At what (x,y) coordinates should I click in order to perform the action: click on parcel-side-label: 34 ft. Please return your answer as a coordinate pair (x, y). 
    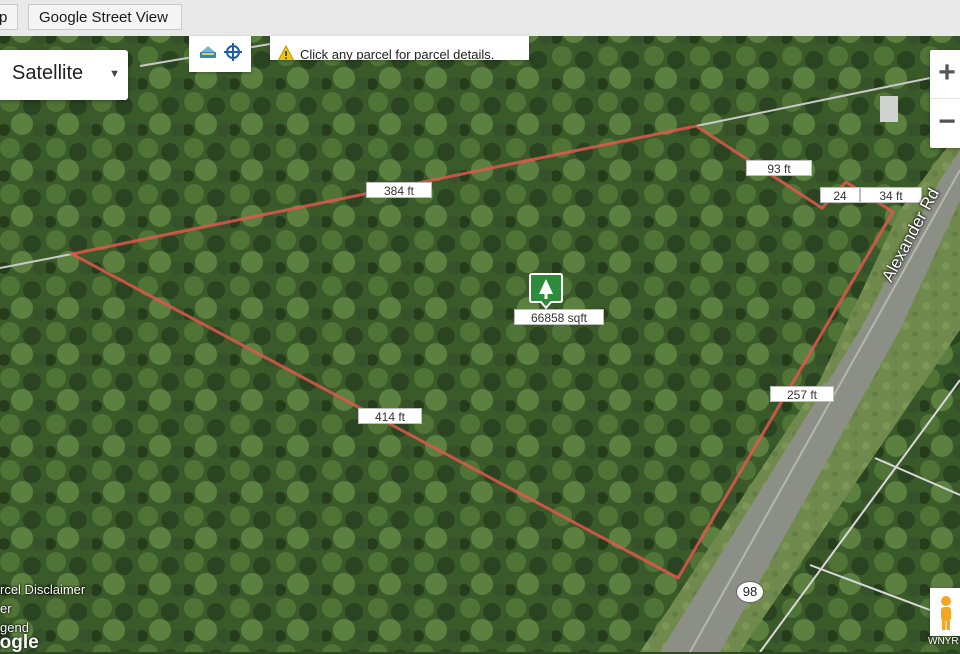
    Looking at the image, I should click on (891, 195).